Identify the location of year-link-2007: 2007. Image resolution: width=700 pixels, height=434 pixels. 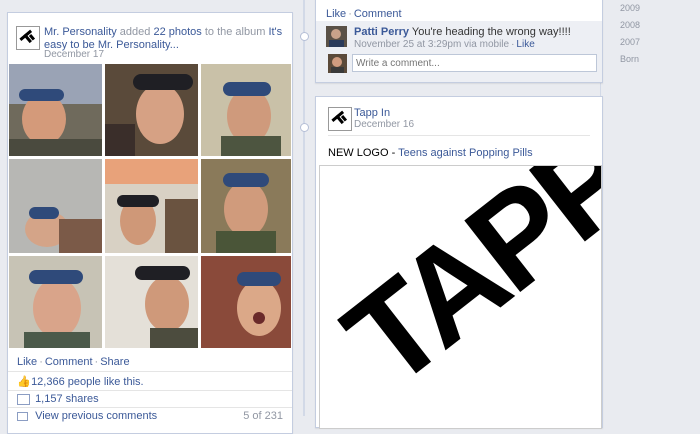
(630, 42).